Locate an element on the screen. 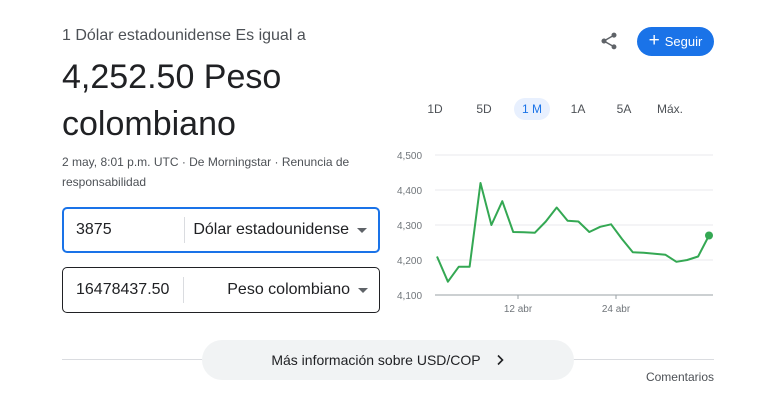 This screenshot has height=408, width=771. range-tab-1m: 1 M is located at coordinates (532, 109).